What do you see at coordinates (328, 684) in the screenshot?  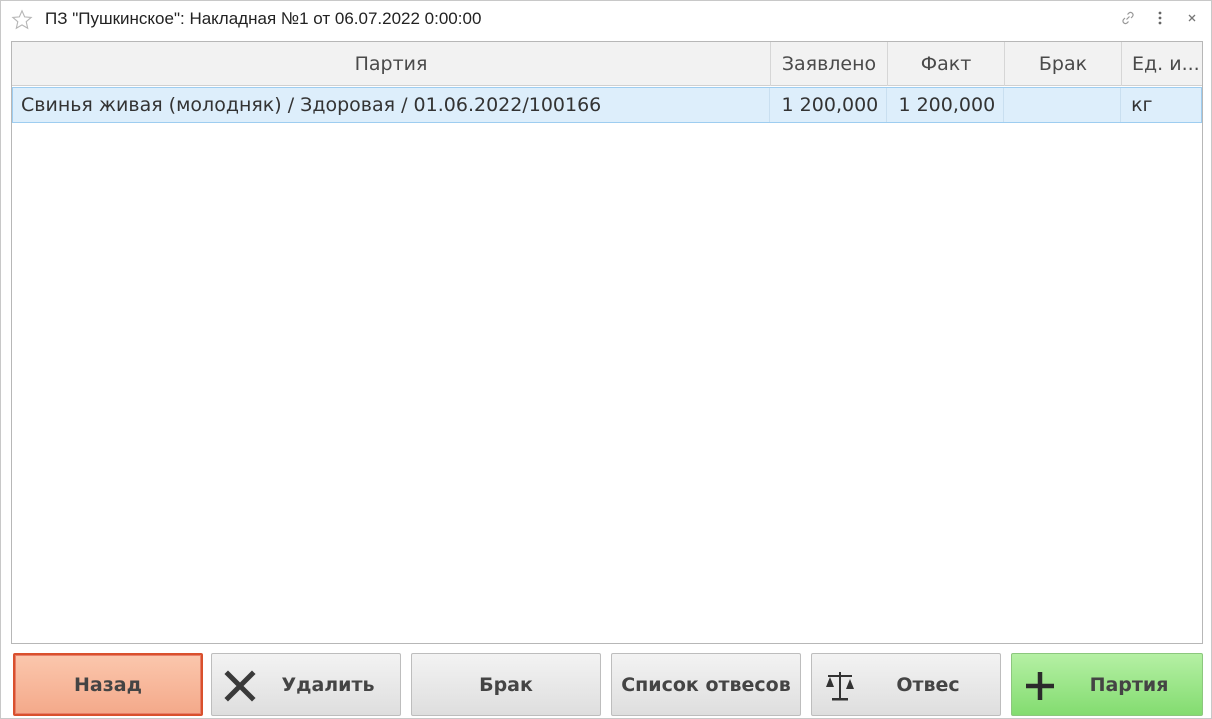 I see `delete-button-label: Удалить` at bounding box center [328, 684].